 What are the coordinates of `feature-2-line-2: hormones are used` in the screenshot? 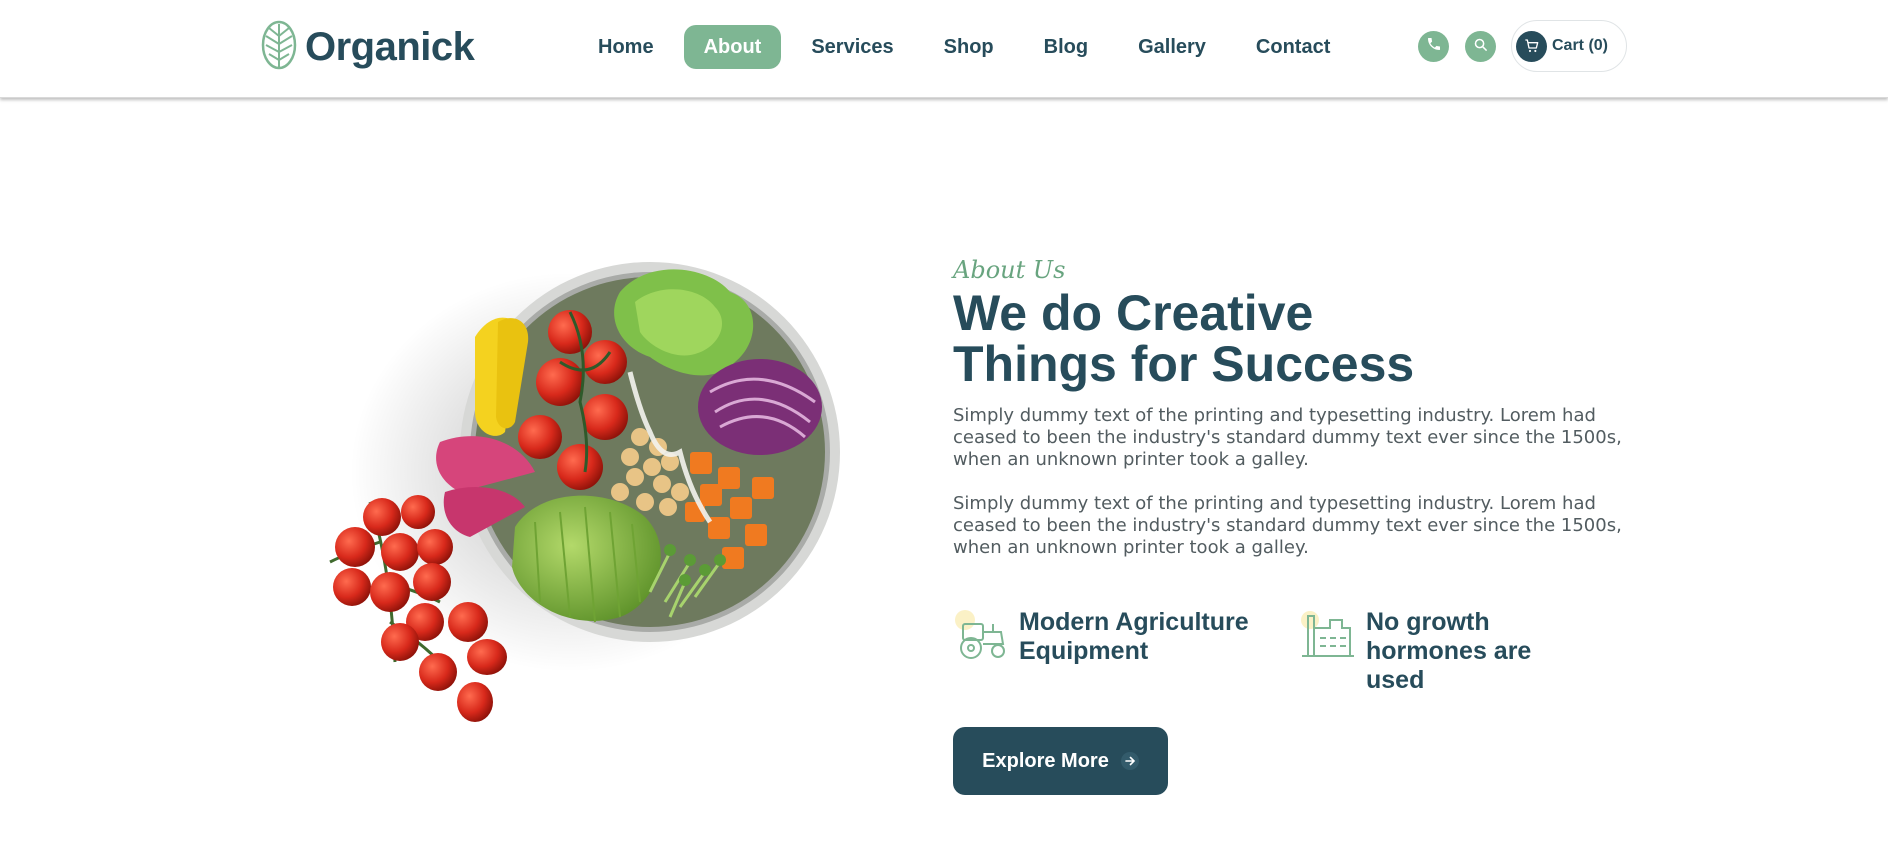 It's located at (1449, 665).